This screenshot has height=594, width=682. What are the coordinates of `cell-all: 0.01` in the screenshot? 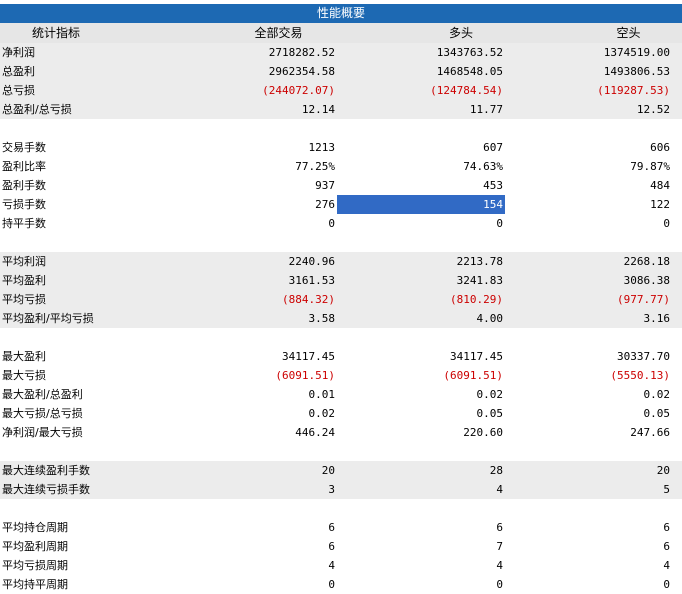 It's located at (253, 394).